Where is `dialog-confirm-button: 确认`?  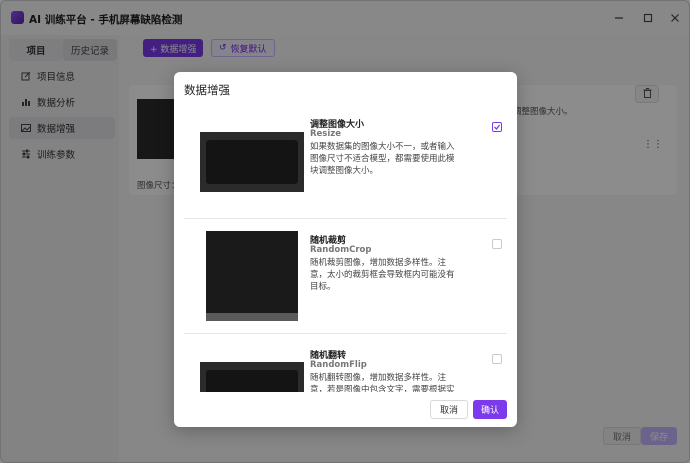 dialog-confirm-button: 确认 is located at coordinates (490, 409).